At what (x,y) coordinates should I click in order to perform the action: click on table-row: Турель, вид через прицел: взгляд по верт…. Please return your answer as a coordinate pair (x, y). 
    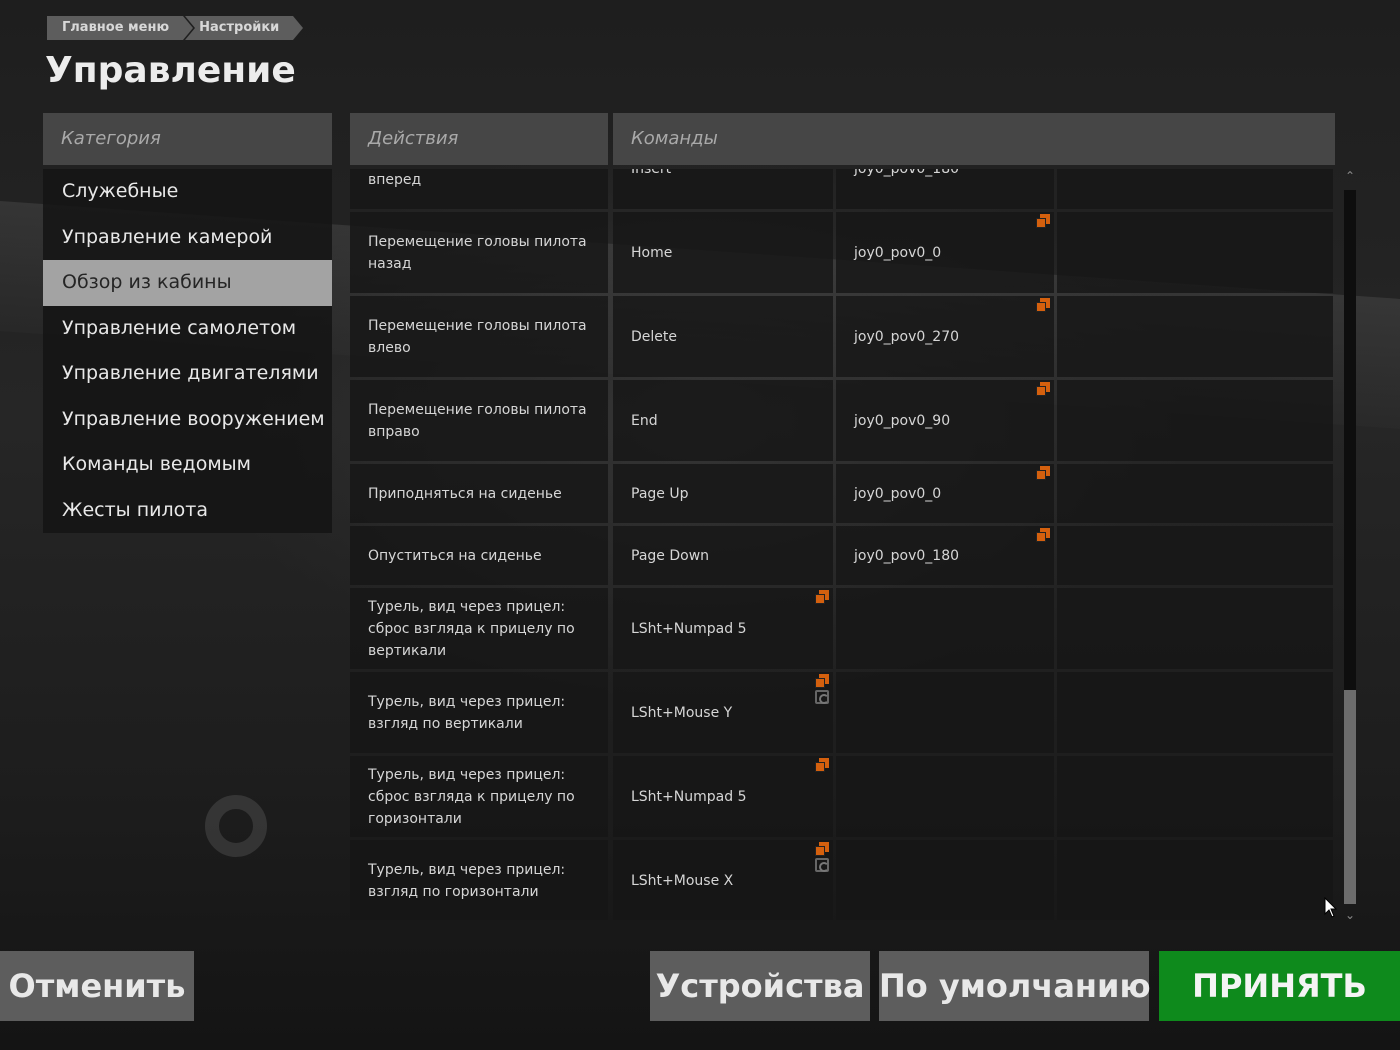
    Looking at the image, I should click on (843, 712).